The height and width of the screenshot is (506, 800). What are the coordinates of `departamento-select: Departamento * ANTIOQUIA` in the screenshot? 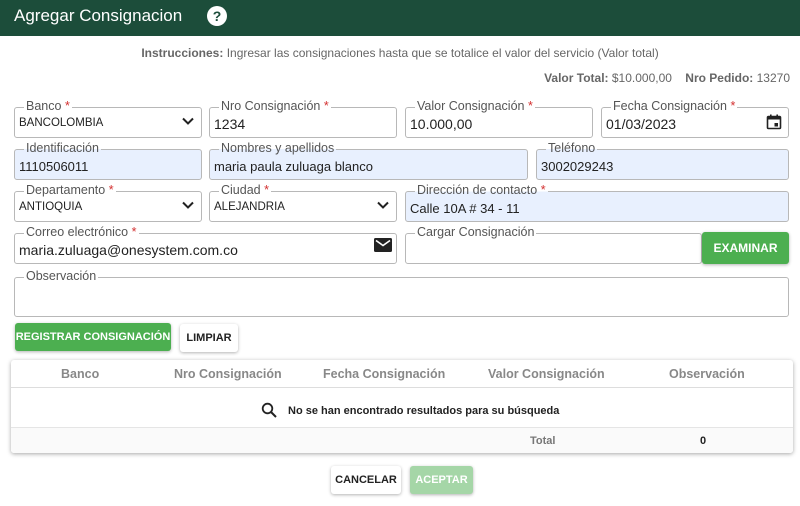 It's located at (108, 202).